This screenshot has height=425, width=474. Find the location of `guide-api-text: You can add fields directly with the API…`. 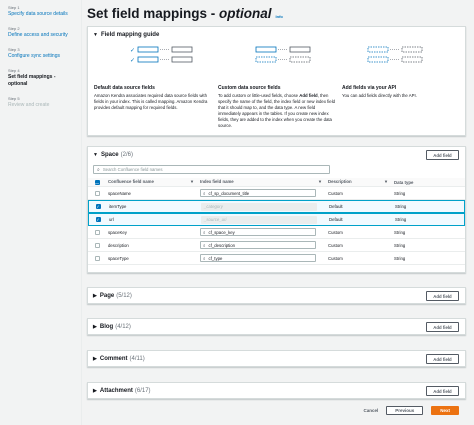

guide-api-text: You can add fields directly with the API… is located at coordinates (379, 95).